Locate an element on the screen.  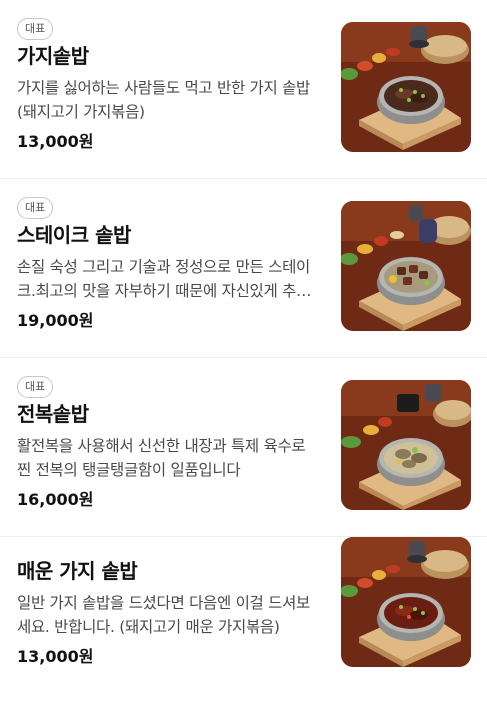
spicy-eggplant-pot-rice-photo is located at coordinates (406, 602).